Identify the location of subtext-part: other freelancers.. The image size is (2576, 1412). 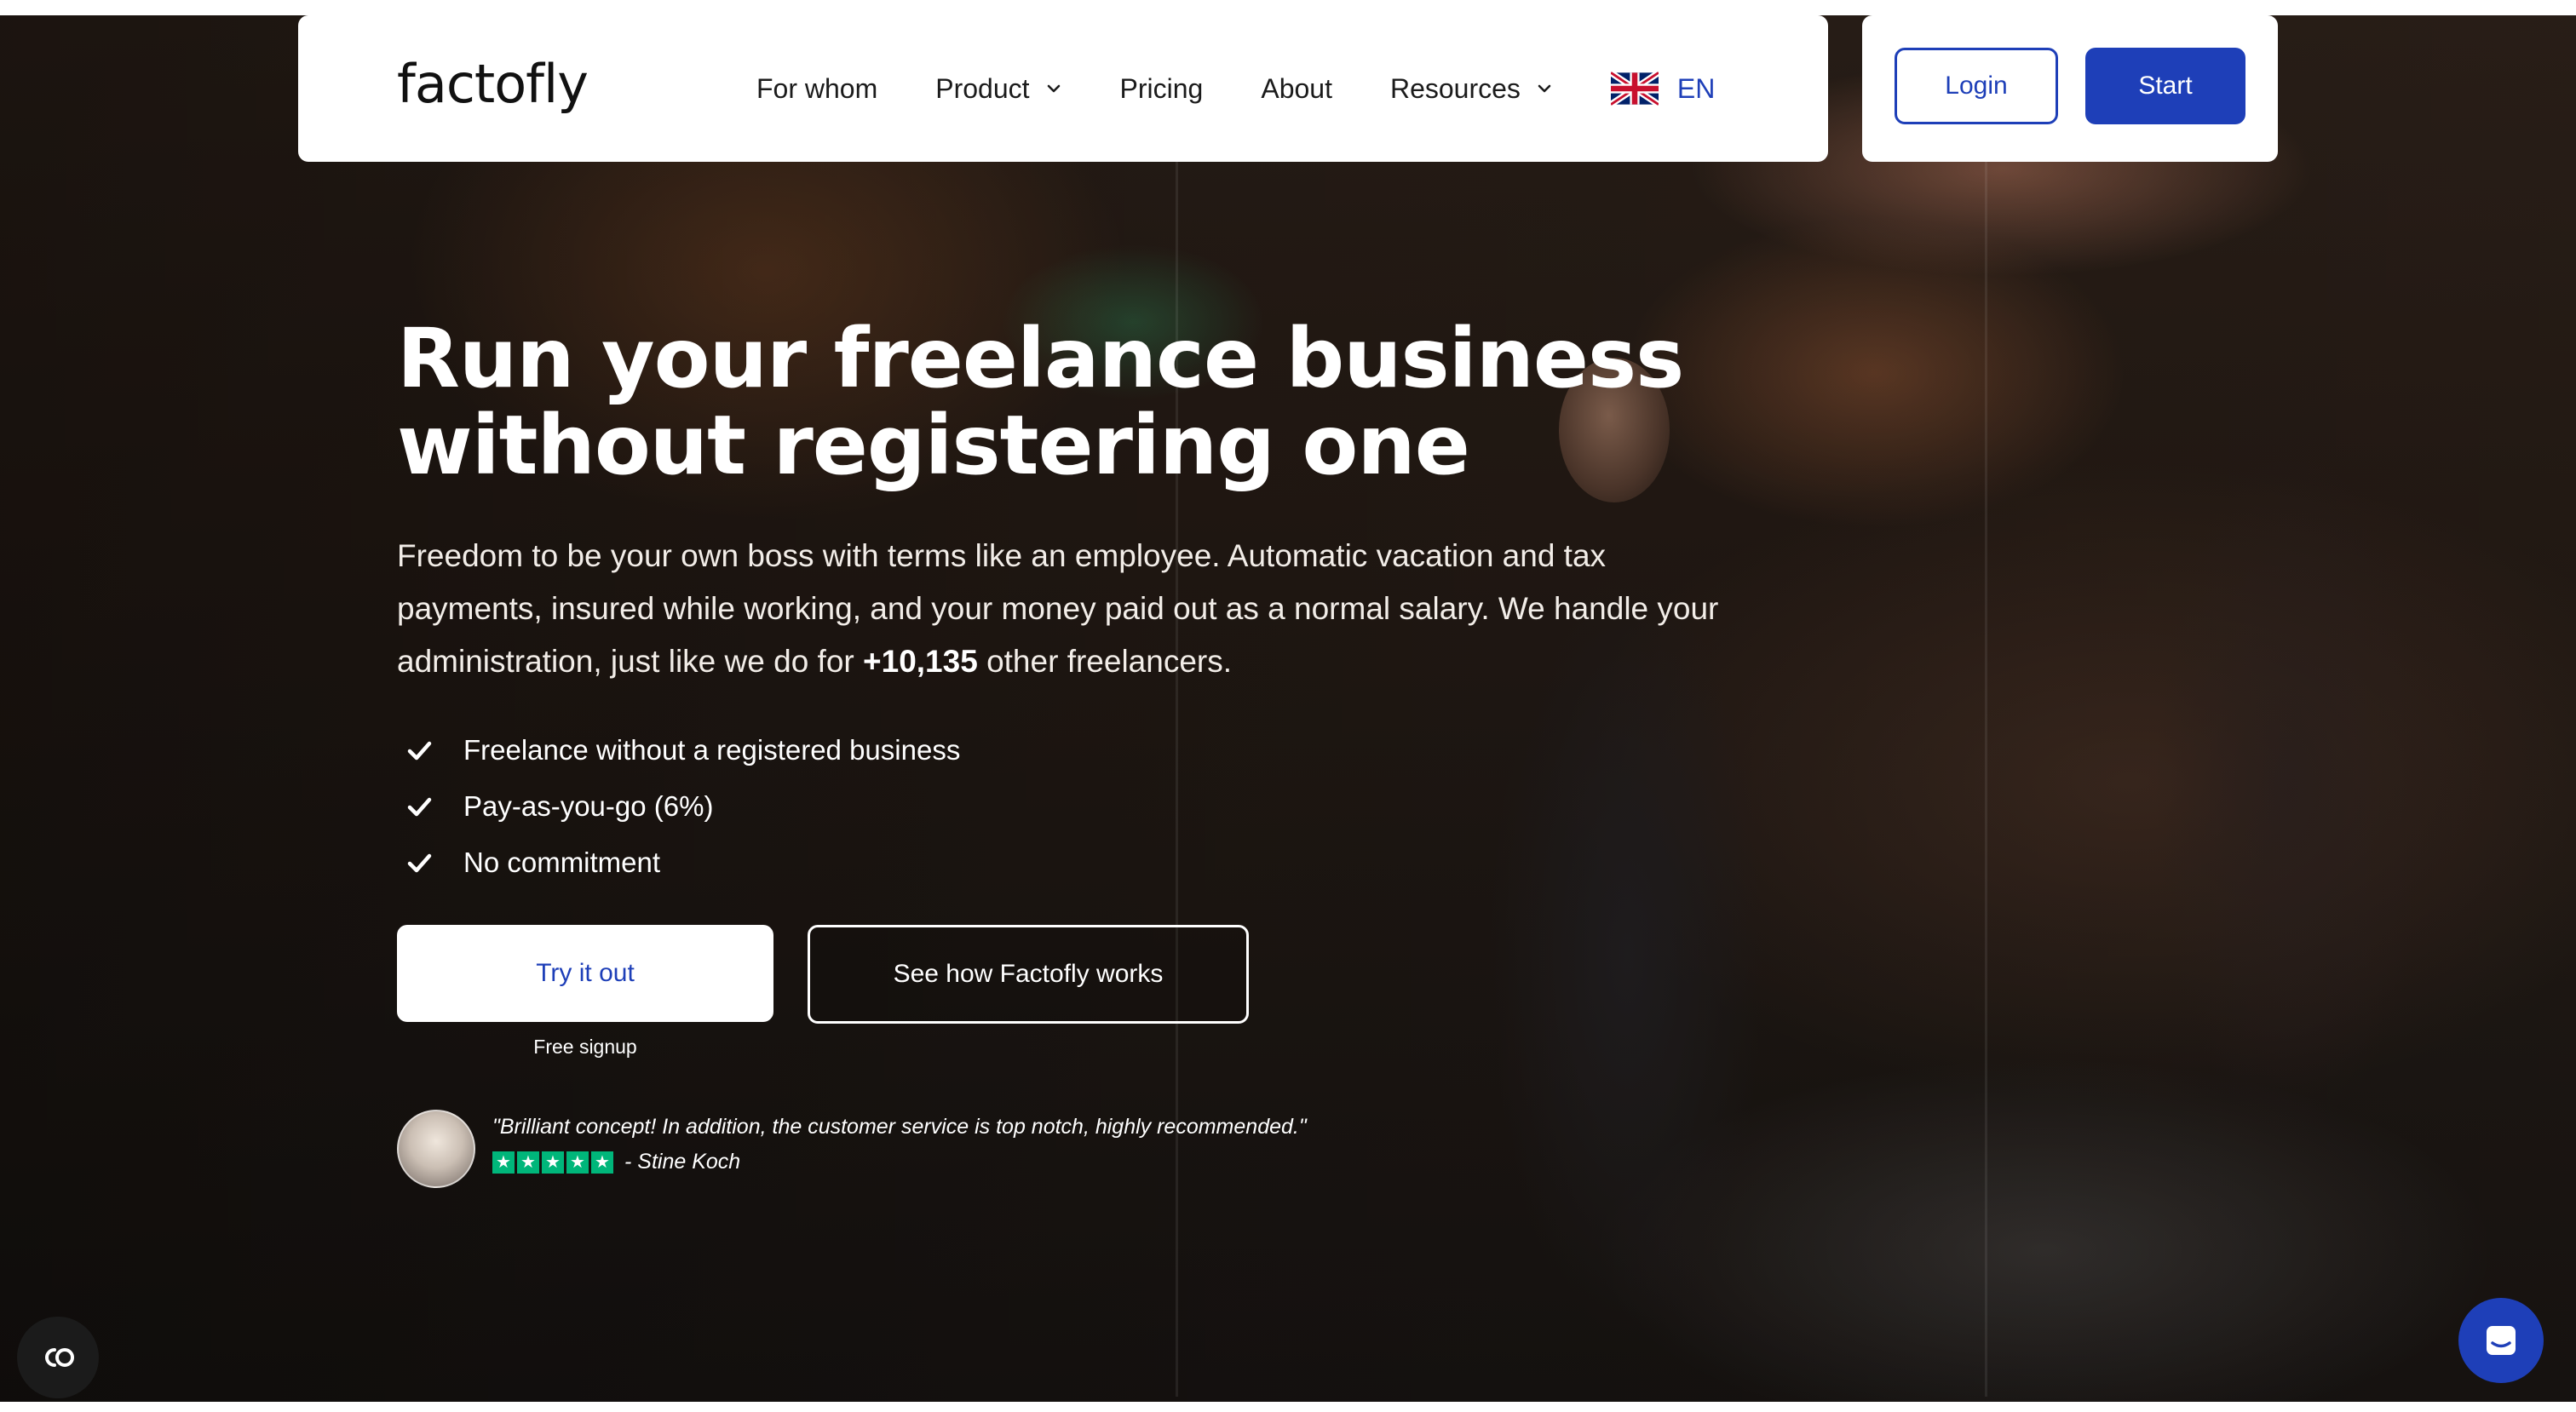
(1105, 661).